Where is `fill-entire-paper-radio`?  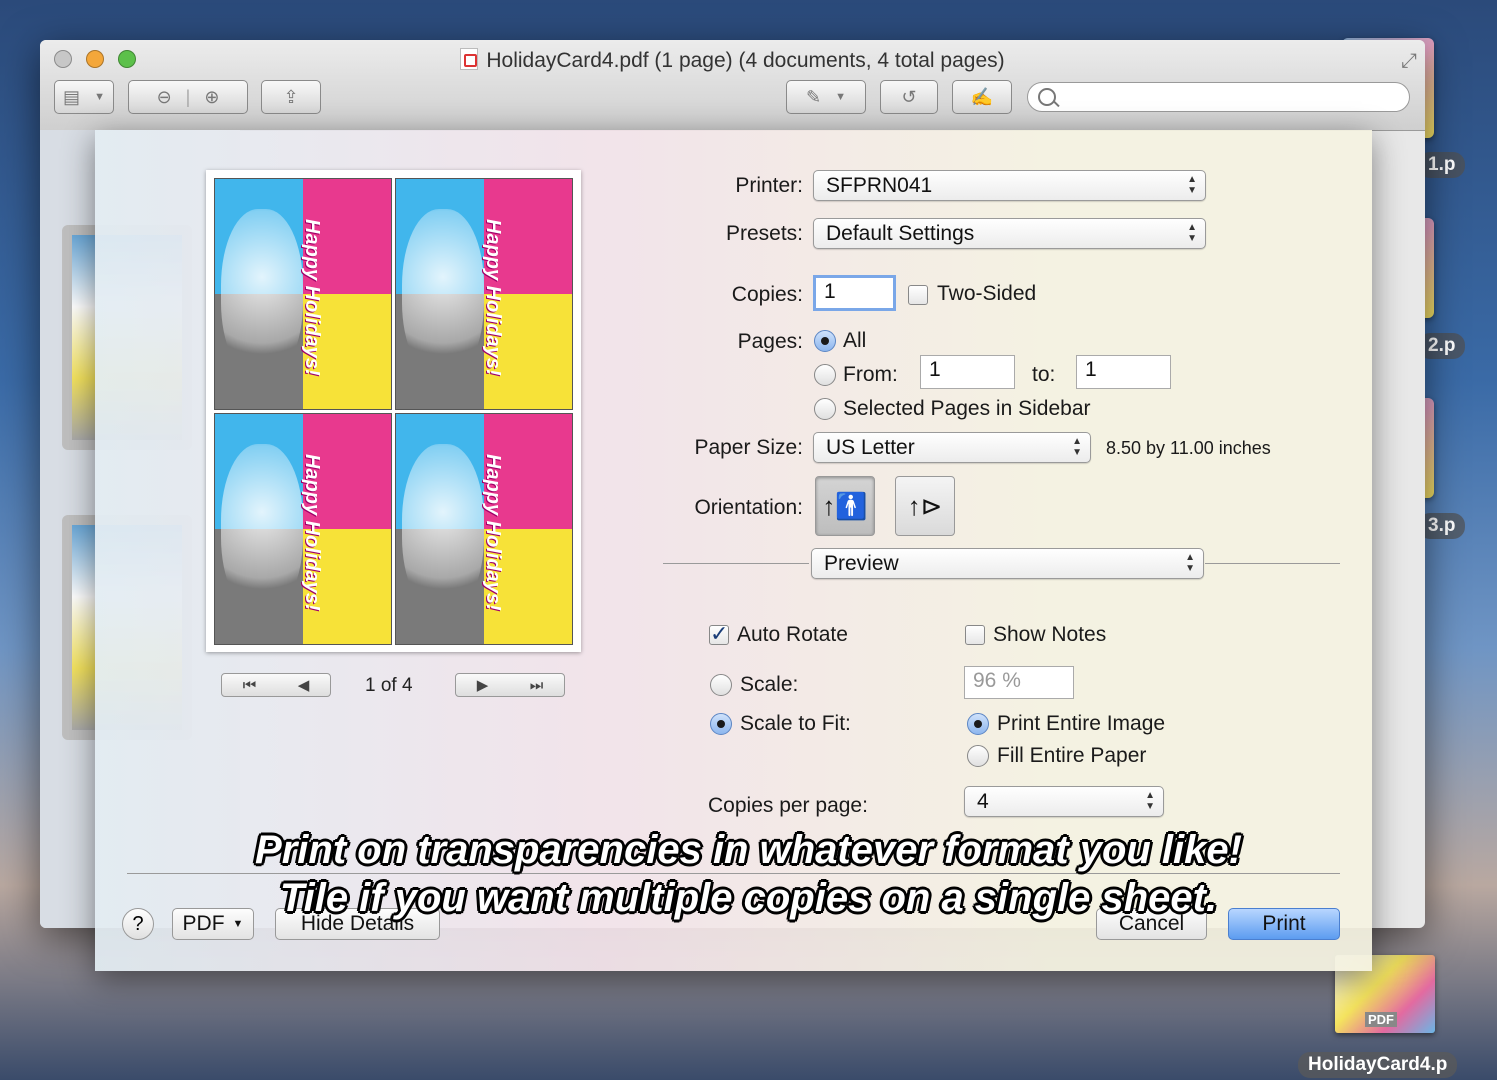 fill-entire-paper-radio is located at coordinates (978, 756).